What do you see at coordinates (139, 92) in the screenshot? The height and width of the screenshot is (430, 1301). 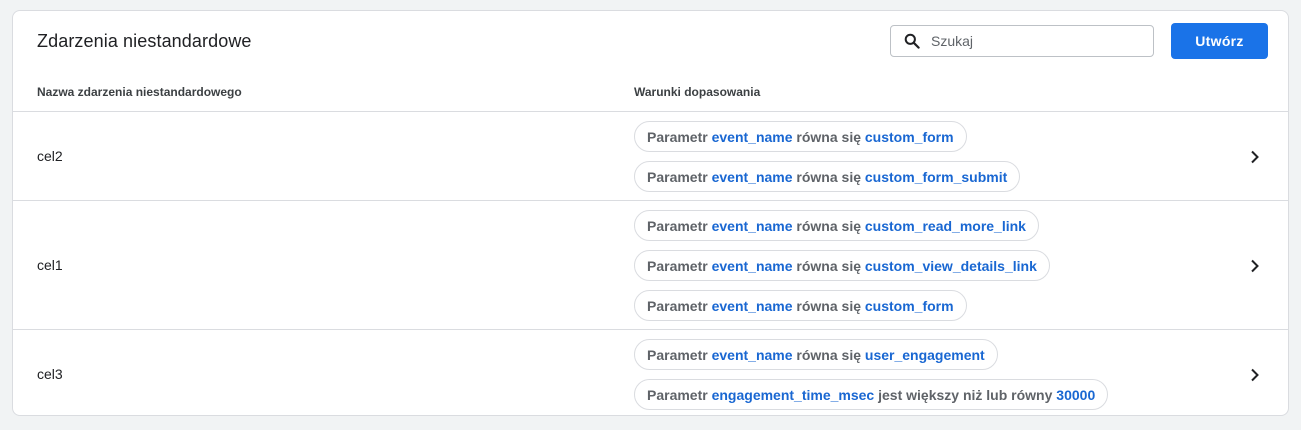 I see `column-header-name: Nazwa zdarzenia niestandardowego` at bounding box center [139, 92].